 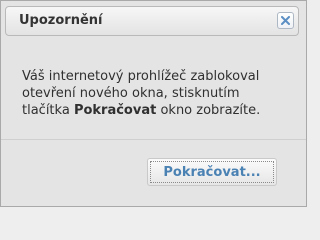 I want to click on message-line-3-prefix: tlačítka, so click(x=48, y=110).